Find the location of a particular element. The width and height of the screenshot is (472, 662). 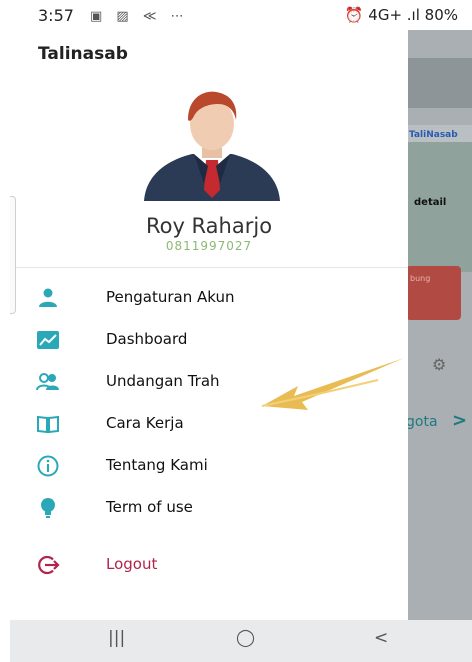

home-button: ◯ is located at coordinates (245, 638).